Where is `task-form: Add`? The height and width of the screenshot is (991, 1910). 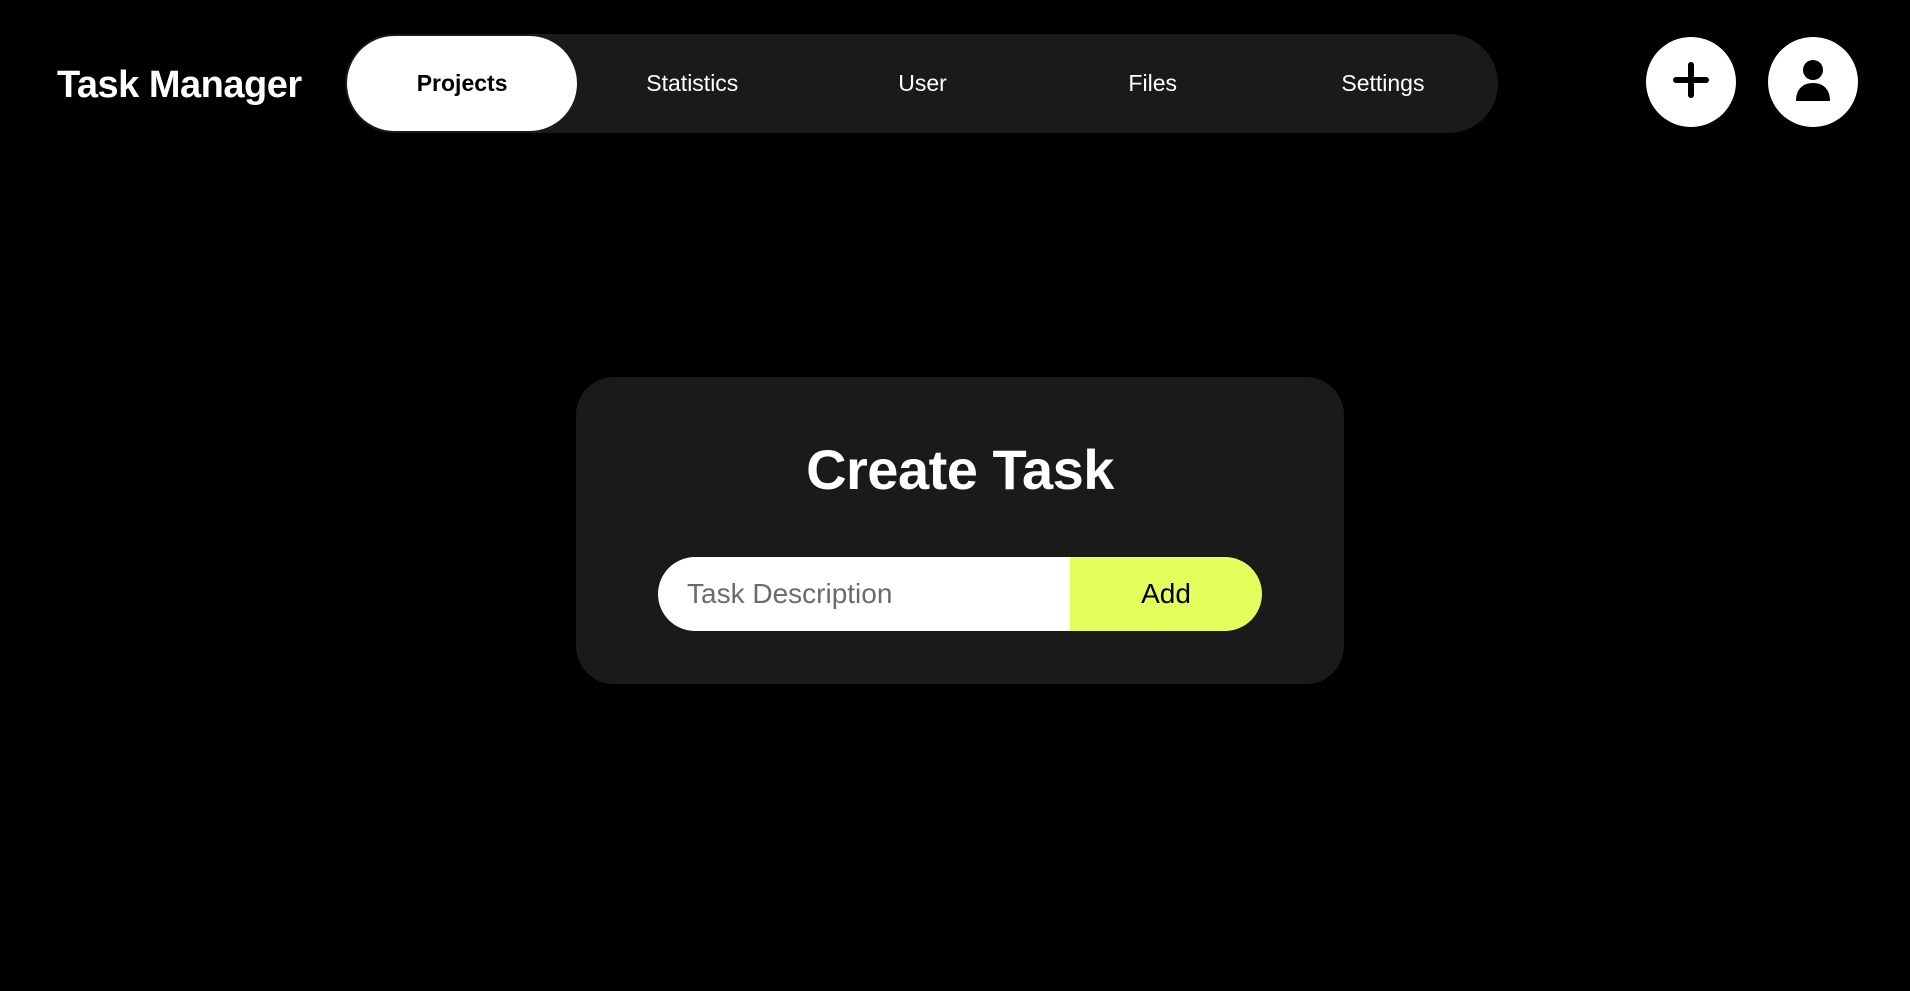
task-form: Add is located at coordinates (960, 594).